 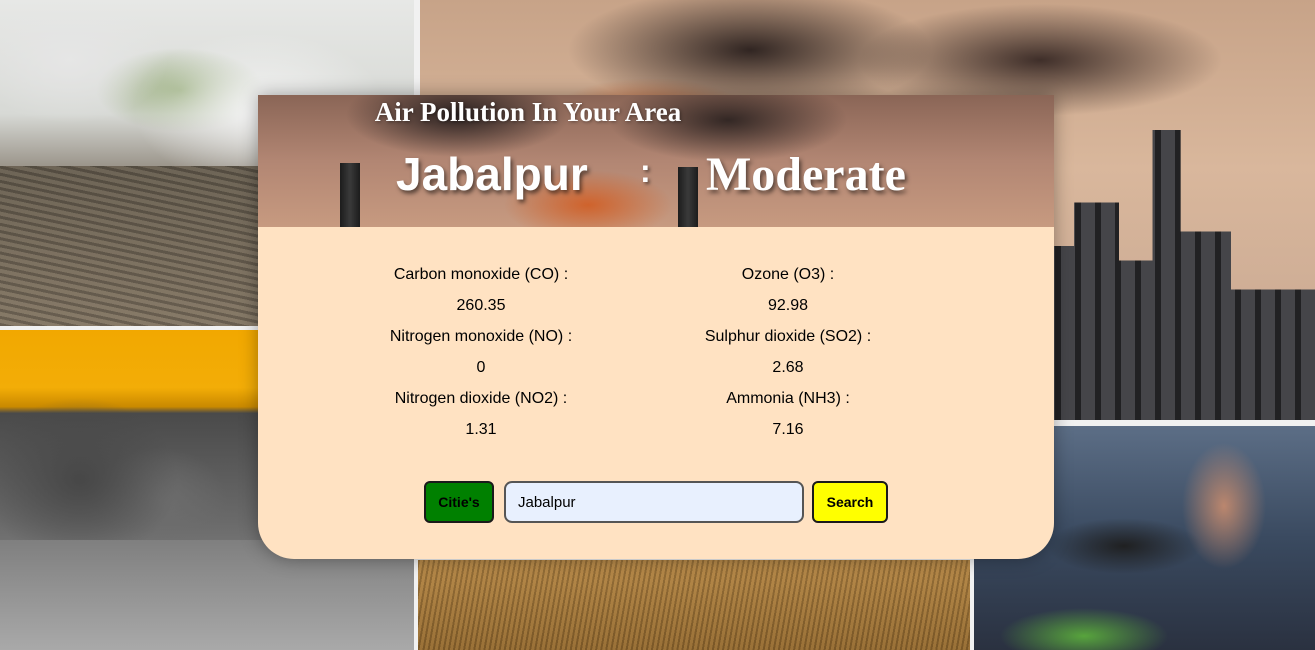 What do you see at coordinates (806, 174) in the screenshot?
I see `air-quality-level: Moderate` at bounding box center [806, 174].